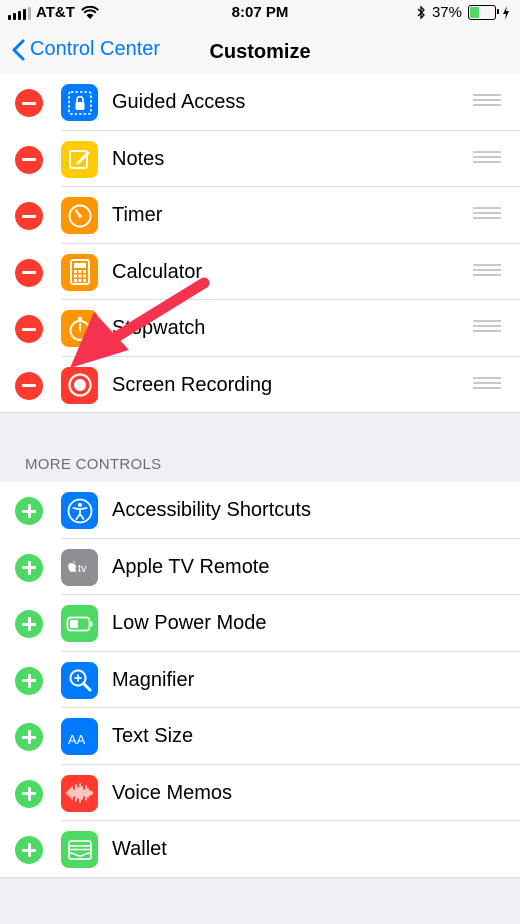 The height and width of the screenshot is (924, 520). I want to click on apple-tv-icon: tv, so click(79, 567).